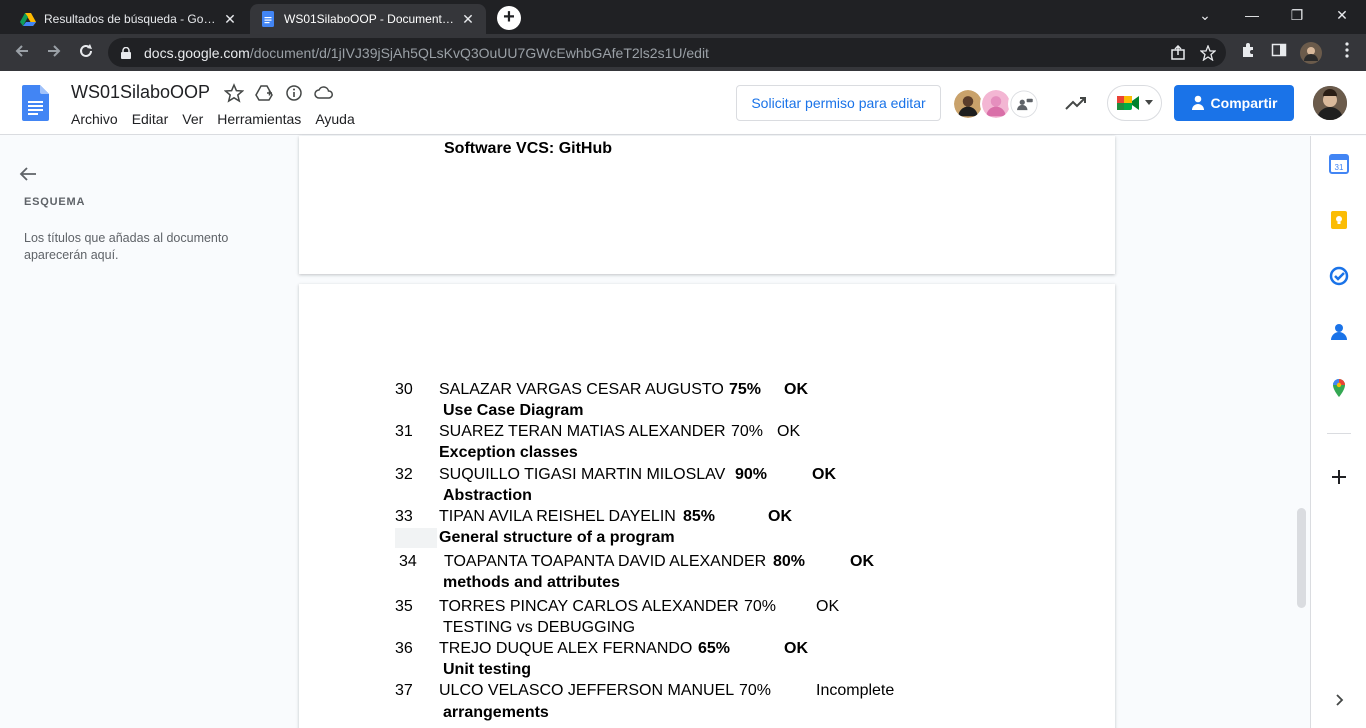  I want to click on outline-title: ESQUEMA, so click(55, 202).